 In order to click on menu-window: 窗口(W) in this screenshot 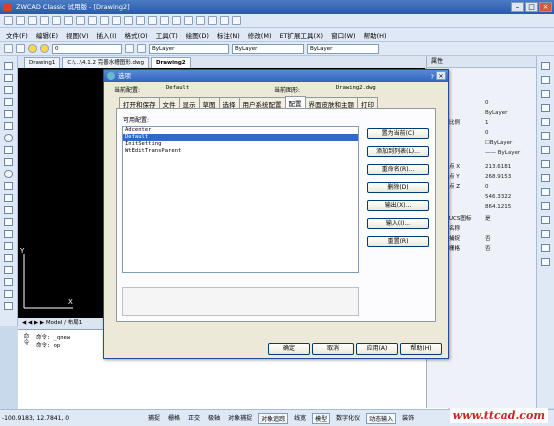, I will do `click(343, 35)`.